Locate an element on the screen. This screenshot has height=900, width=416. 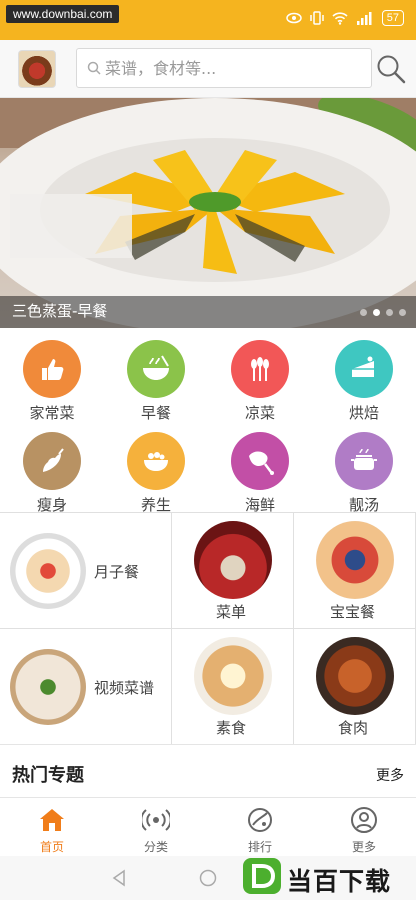
carousel-dot-active is located at coordinates (376, 312).